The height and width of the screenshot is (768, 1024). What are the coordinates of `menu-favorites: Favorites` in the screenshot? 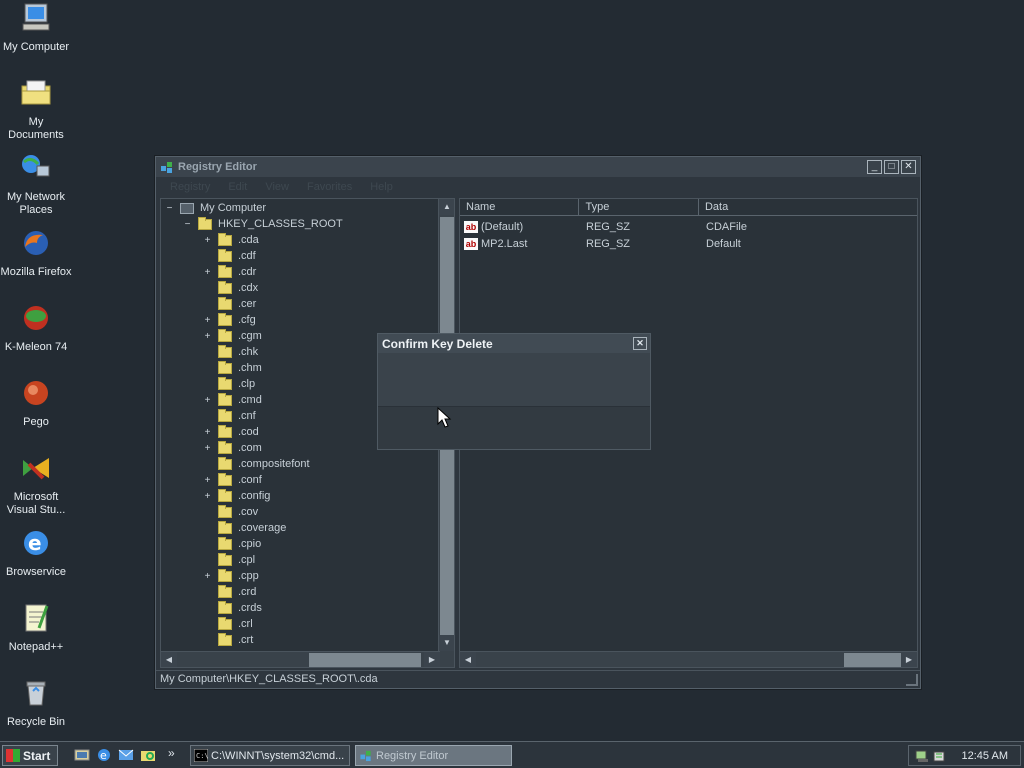 It's located at (330, 187).